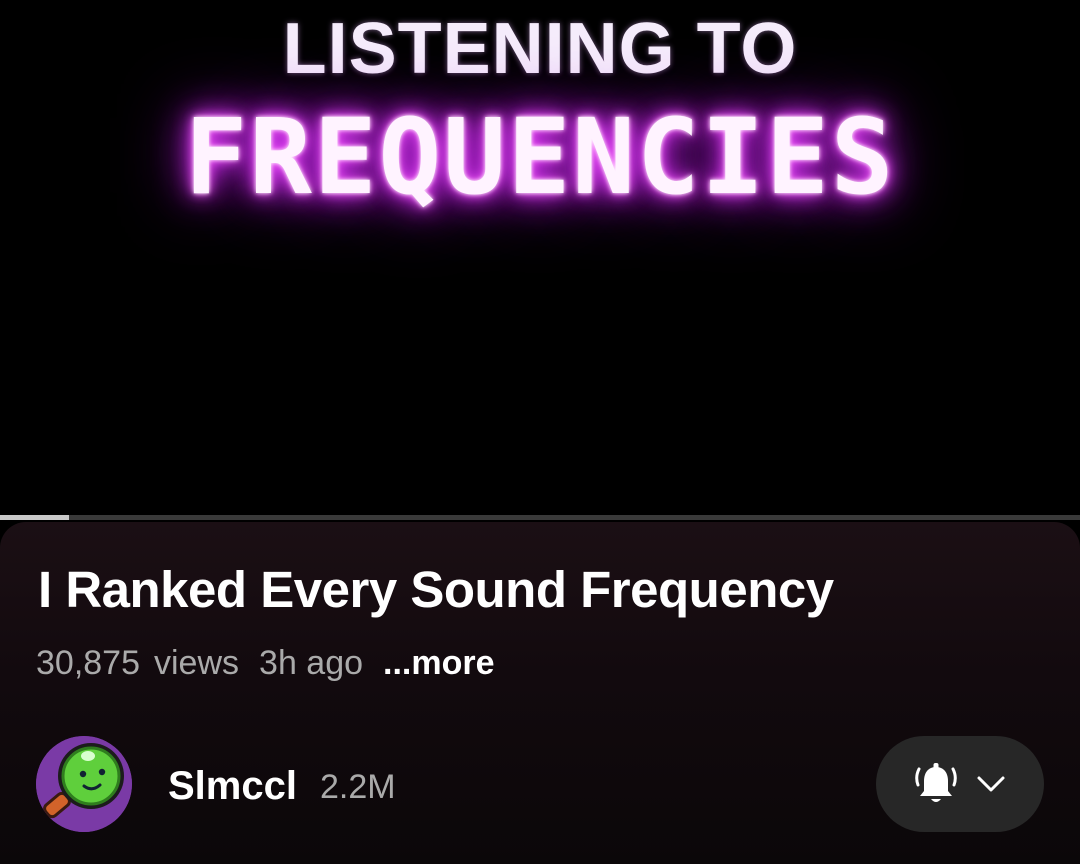 This screenshot has height=864, width=1080. Describe the element at coordinates (540, 157) in the screenshot. I see `video-overlay-text-glow: FREQUENCIES` at that location.